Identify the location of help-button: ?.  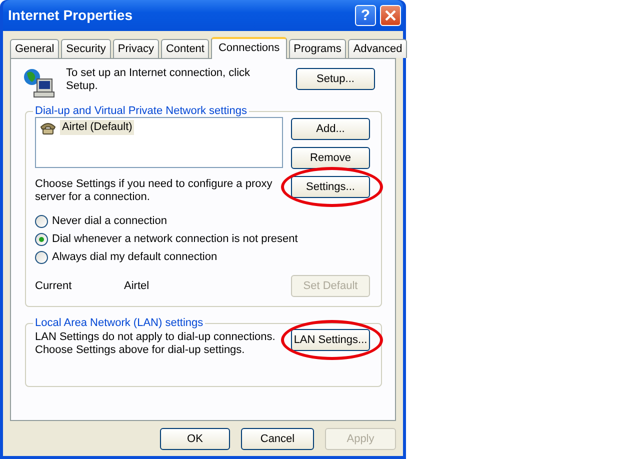
(365, 15).